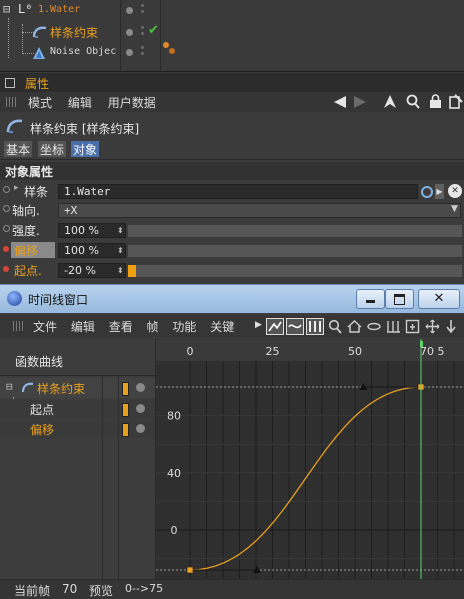  I want to click on track-row-start: 起点, so click(77, 409).